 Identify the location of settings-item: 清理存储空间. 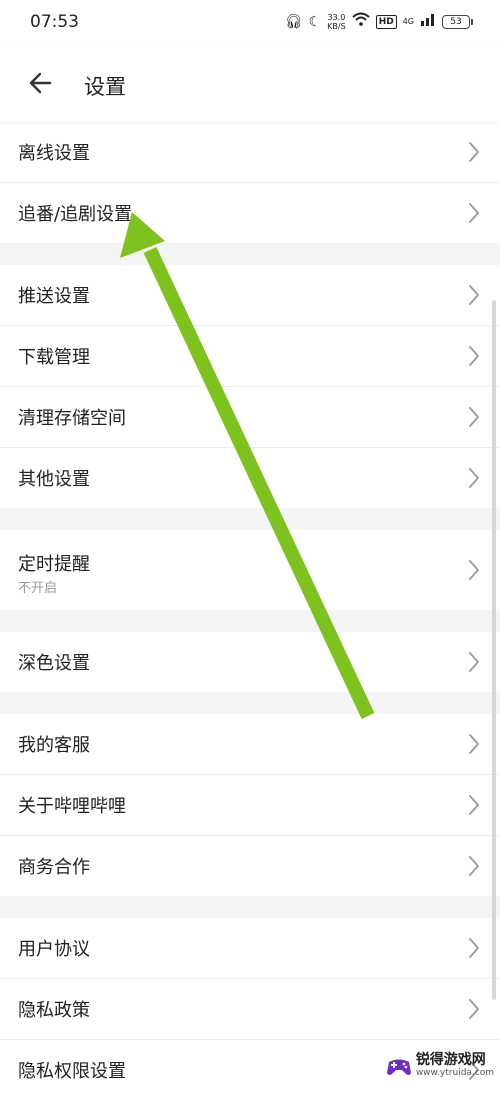
(250, 417).